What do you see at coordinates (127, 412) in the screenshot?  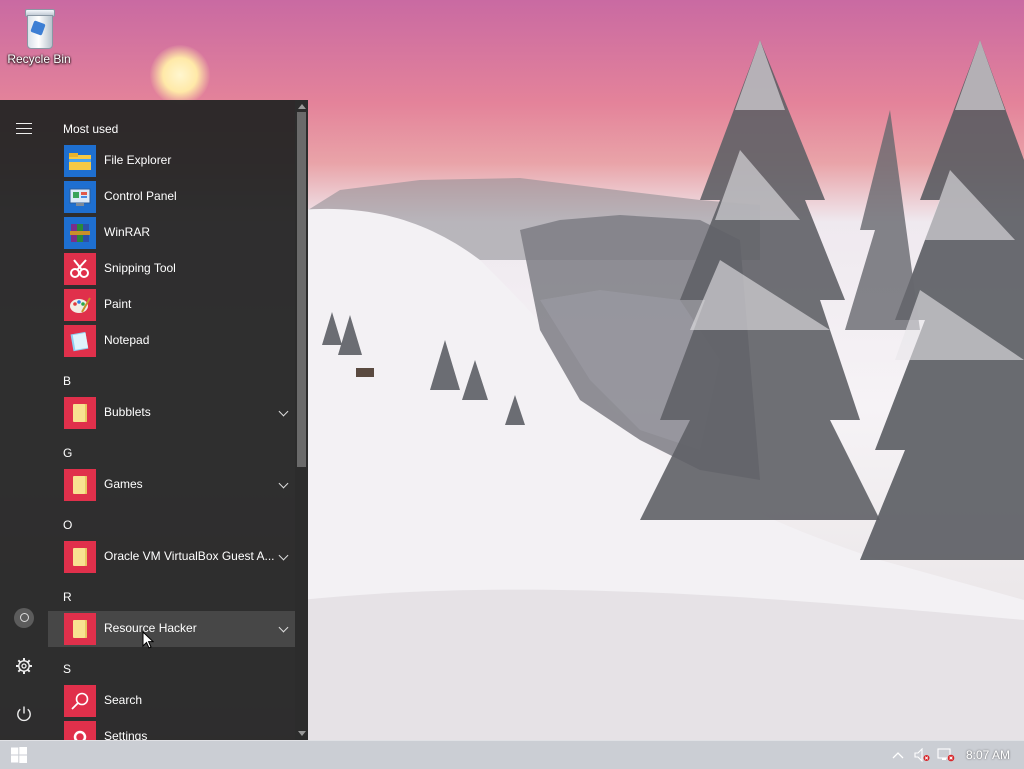 I see `app-label: Bubblets` at bounding box center [127, 412].